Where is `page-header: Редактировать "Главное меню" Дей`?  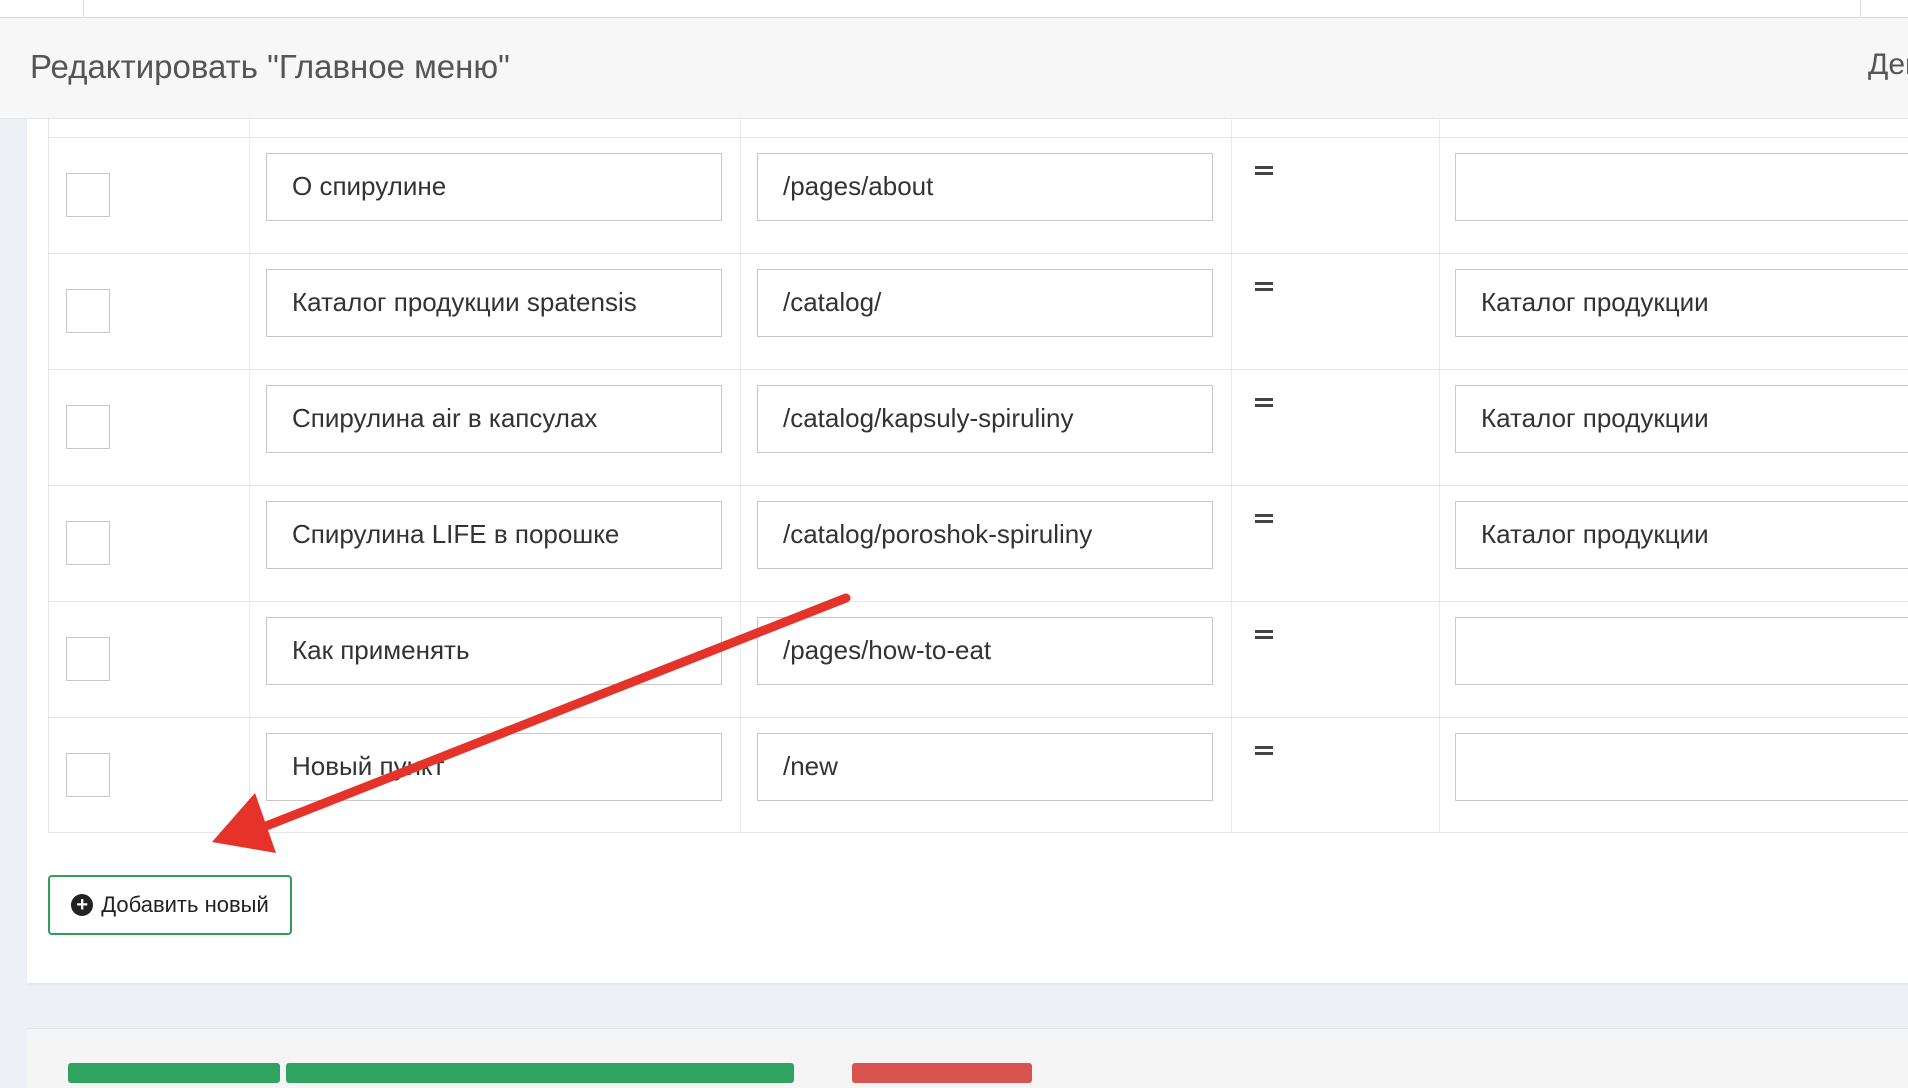
page-header: Редактировать "Главное меню" Дей is located at coordinates (954, 68).